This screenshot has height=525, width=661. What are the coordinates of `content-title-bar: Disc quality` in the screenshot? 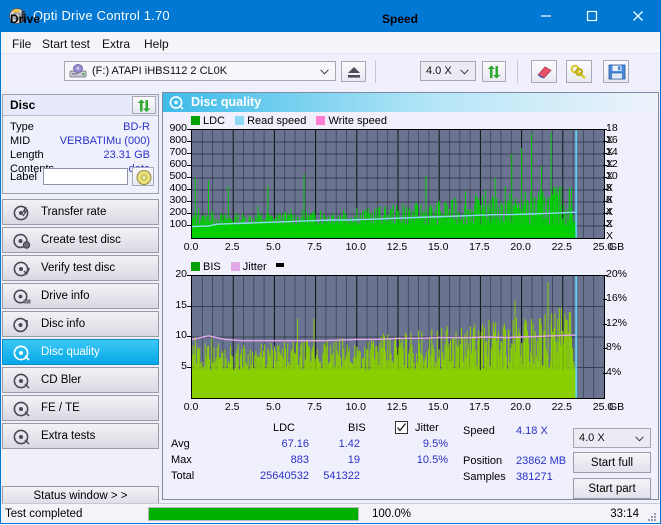 It's located at (410, 102).